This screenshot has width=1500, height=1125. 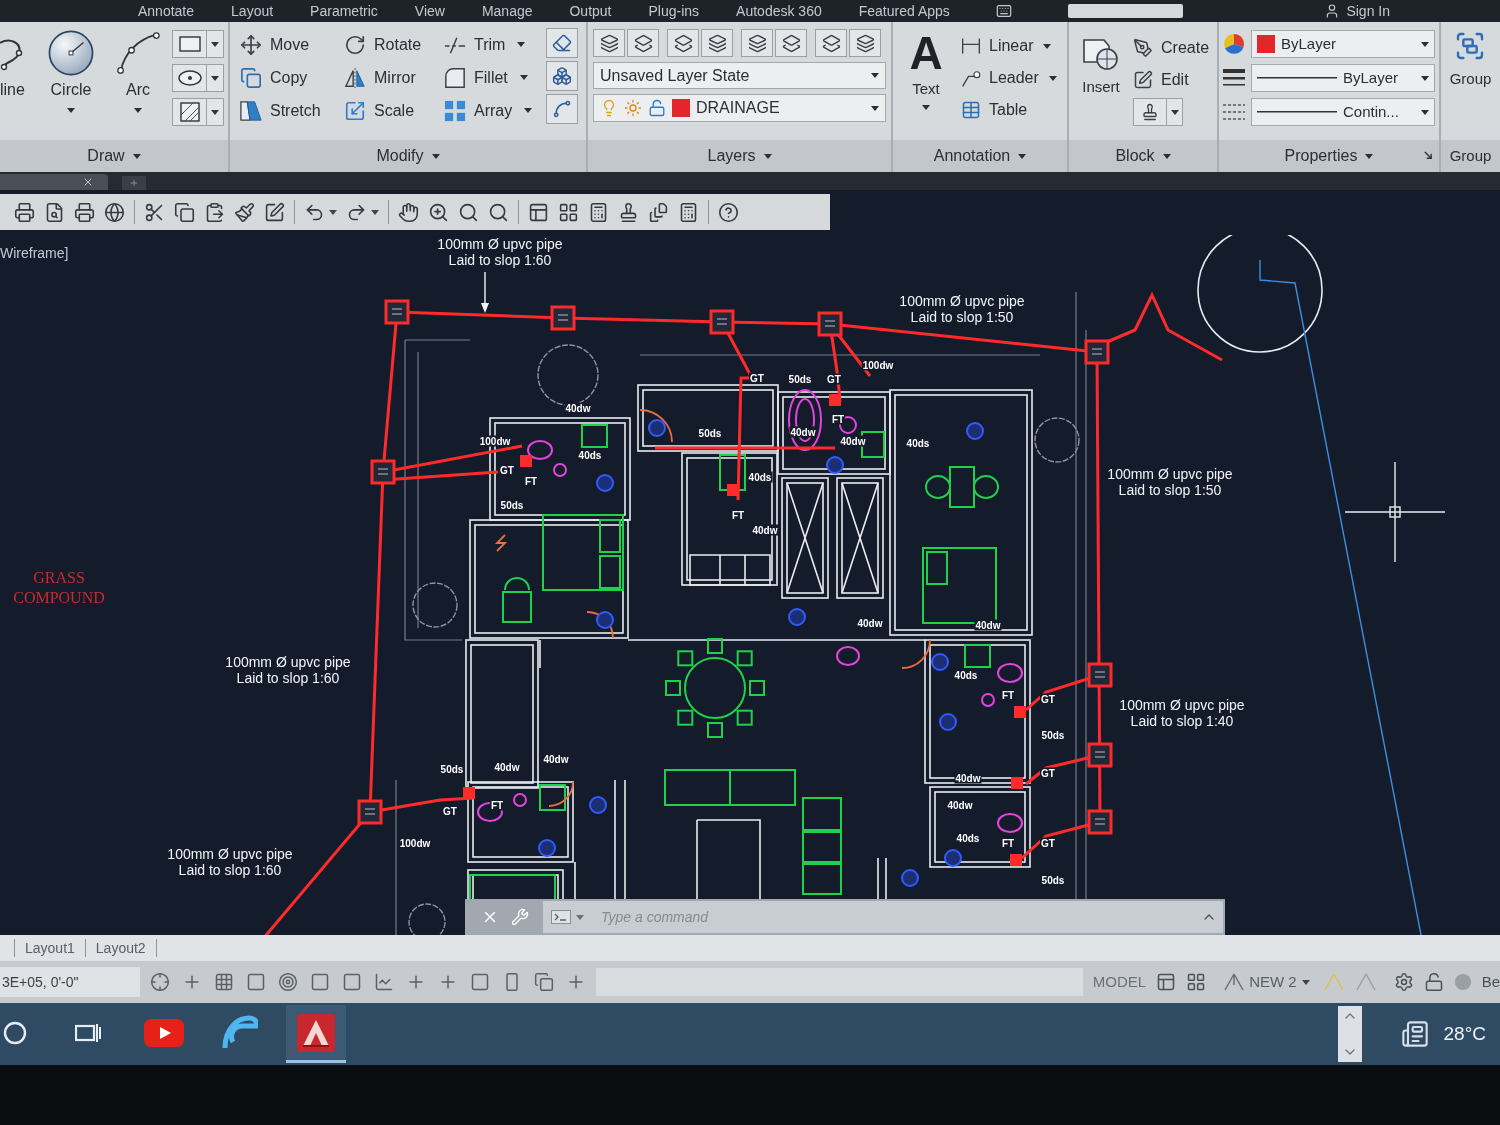 I want to click on lineweight-dropdown: ByLayer, so click(x=1343, y=78).